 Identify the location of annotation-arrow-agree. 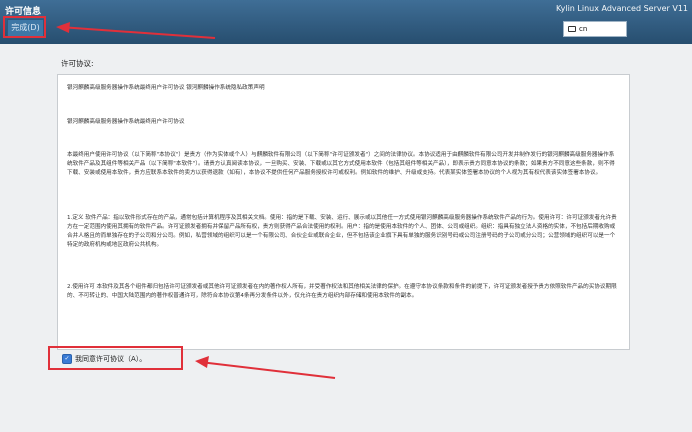
(267, 370).